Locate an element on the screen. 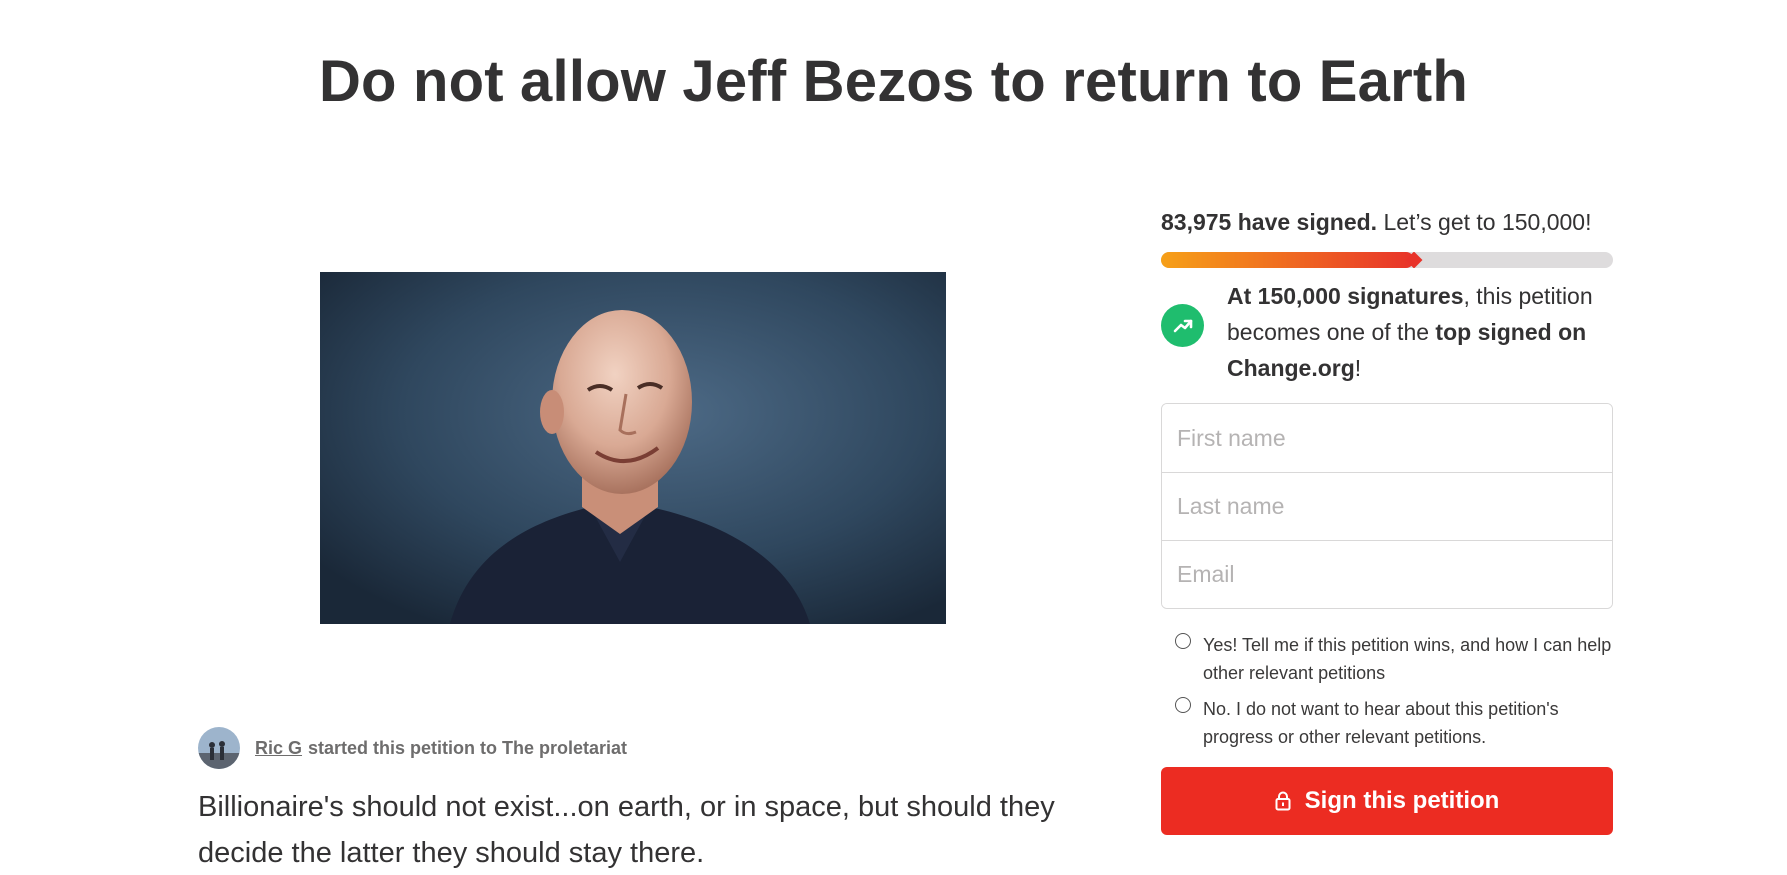 This screenshot has width=1787, height=875. sign-button-label: Sign this petition is located at coordinates (1402, 800).